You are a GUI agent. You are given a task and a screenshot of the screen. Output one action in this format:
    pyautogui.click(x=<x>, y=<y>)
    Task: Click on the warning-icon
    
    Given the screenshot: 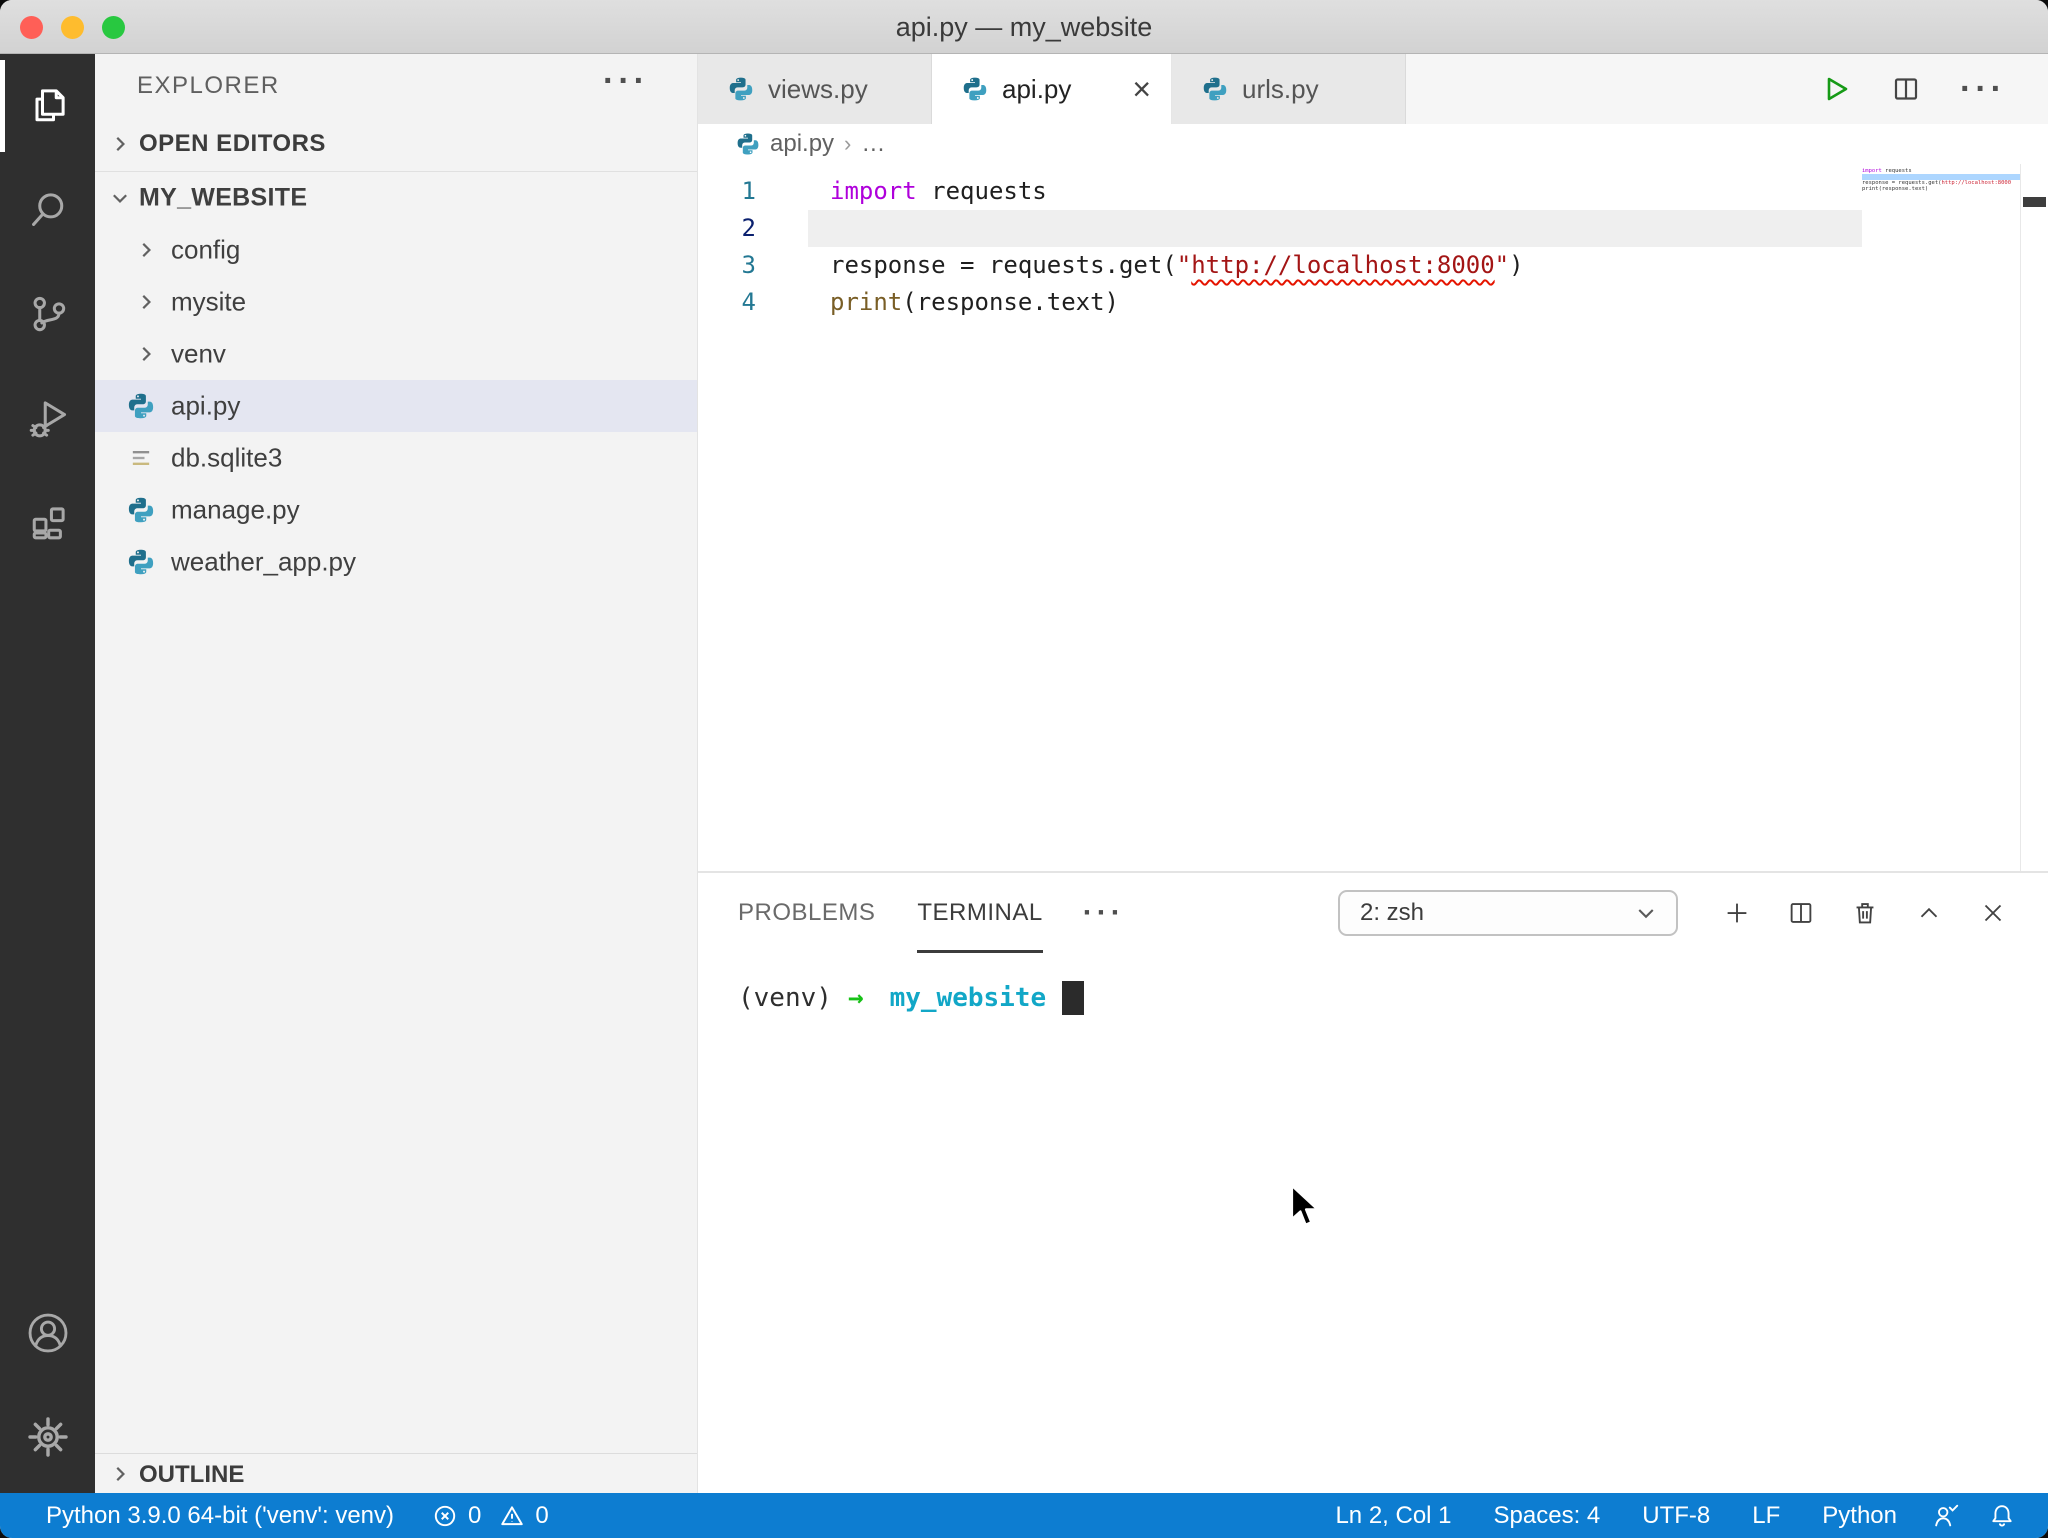 What is the action you would take?
    pyautogui.click(x=512, y=1516)
    